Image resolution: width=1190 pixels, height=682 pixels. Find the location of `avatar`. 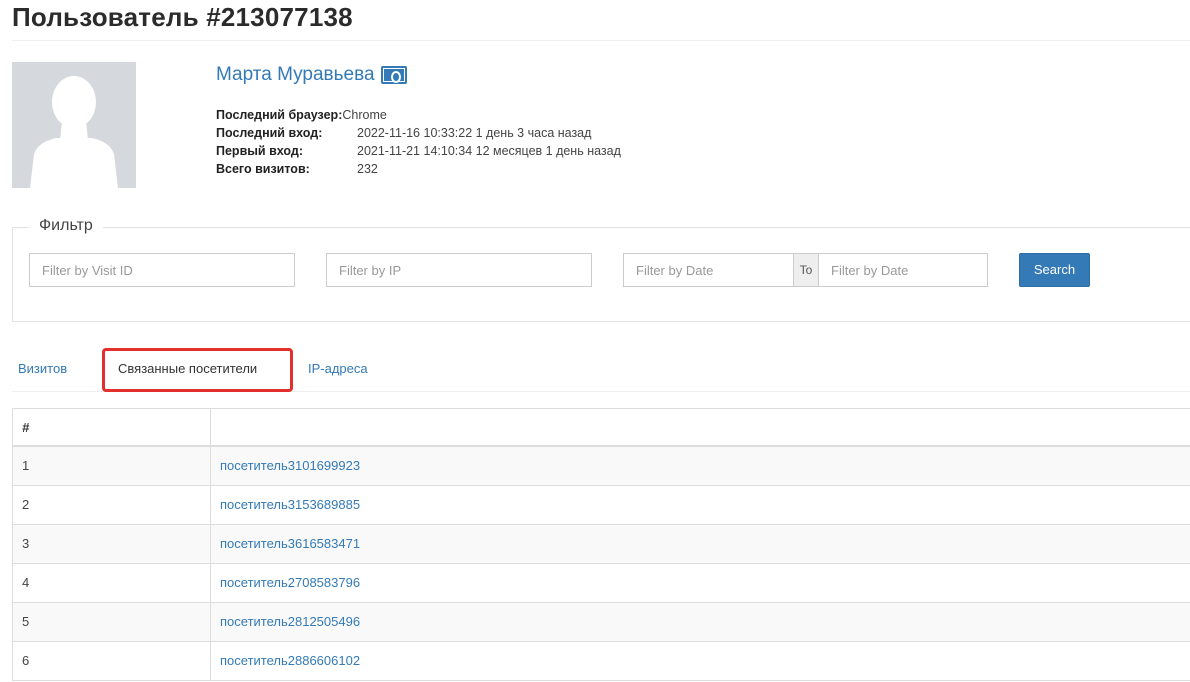

avatar is located at coordinates (74, 125).